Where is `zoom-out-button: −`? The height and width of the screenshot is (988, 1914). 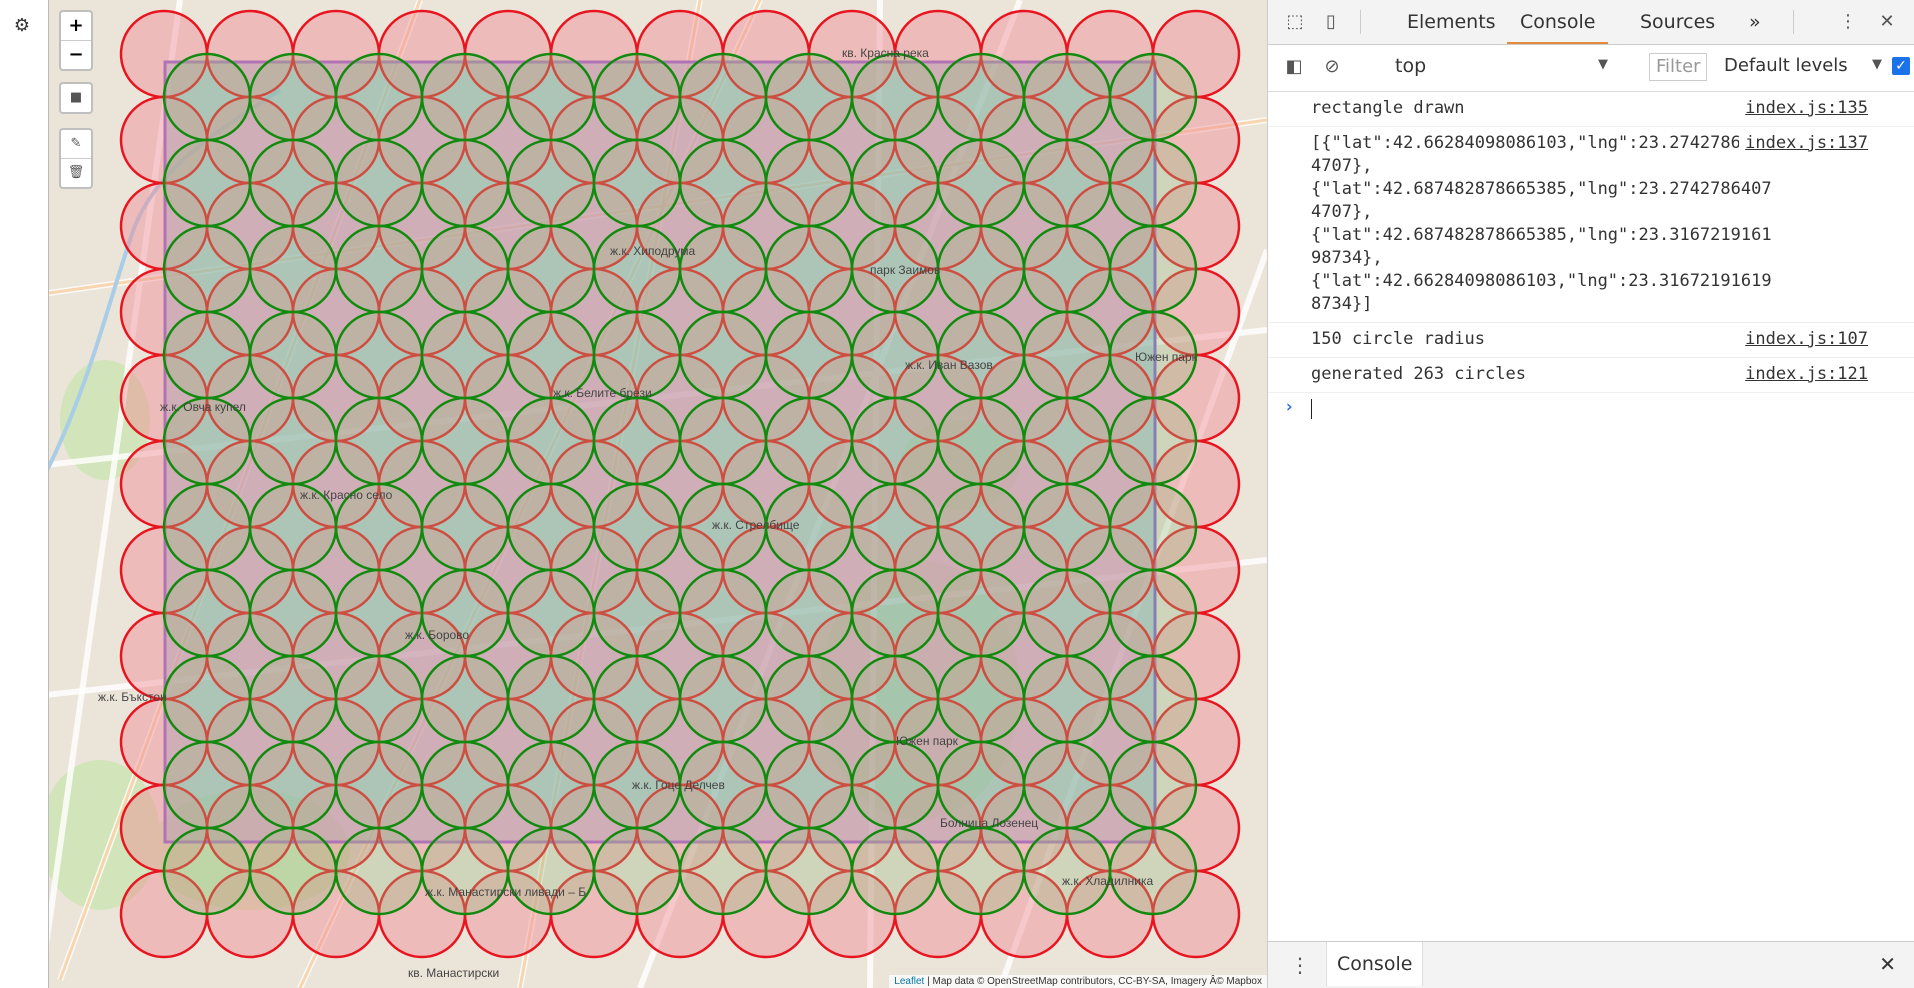 zoom-out-button: − is located at coordinates (76, 55).